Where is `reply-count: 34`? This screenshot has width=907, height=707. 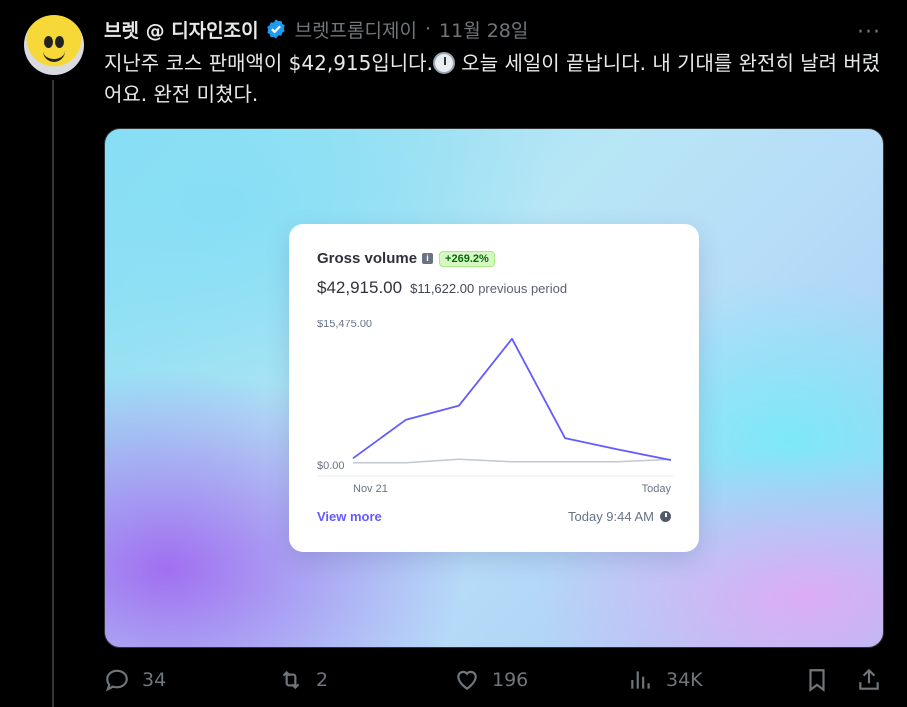 reply-count: 34 is located at coordinates (154, 680).